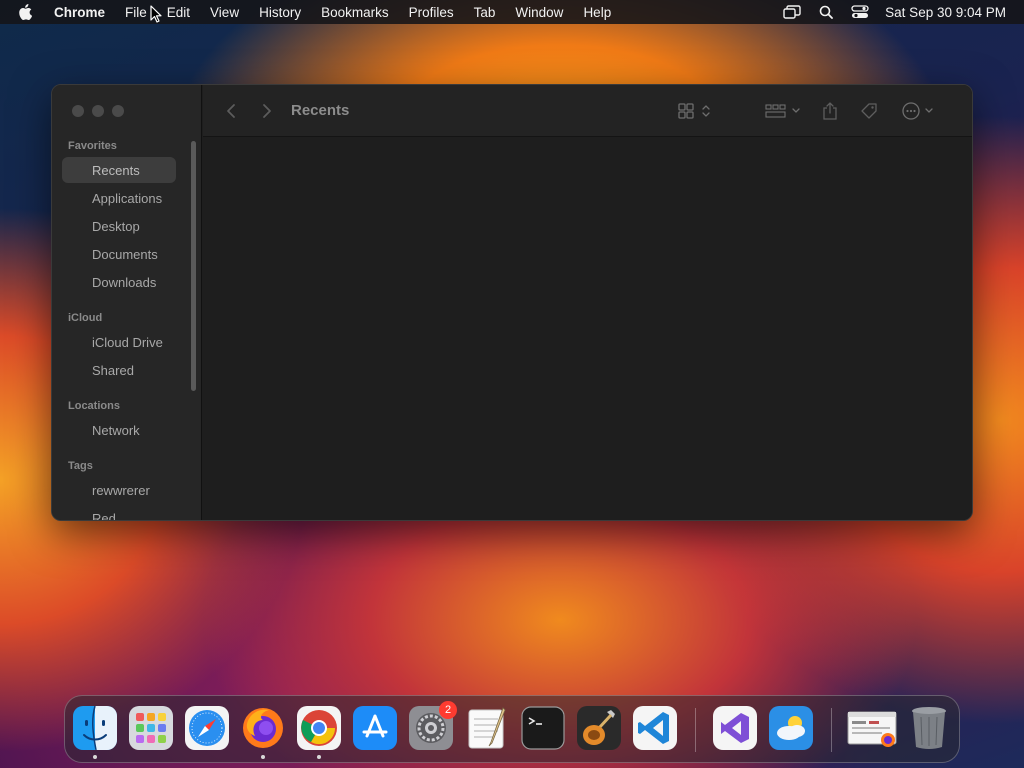 Image resolution: width=1024 pixels, height=768 pixels. What do you see at coordinates (355, 12) in the screenshot?
I see `menu-bookmarks: Bookmarks` at bounding box center [355, 12].